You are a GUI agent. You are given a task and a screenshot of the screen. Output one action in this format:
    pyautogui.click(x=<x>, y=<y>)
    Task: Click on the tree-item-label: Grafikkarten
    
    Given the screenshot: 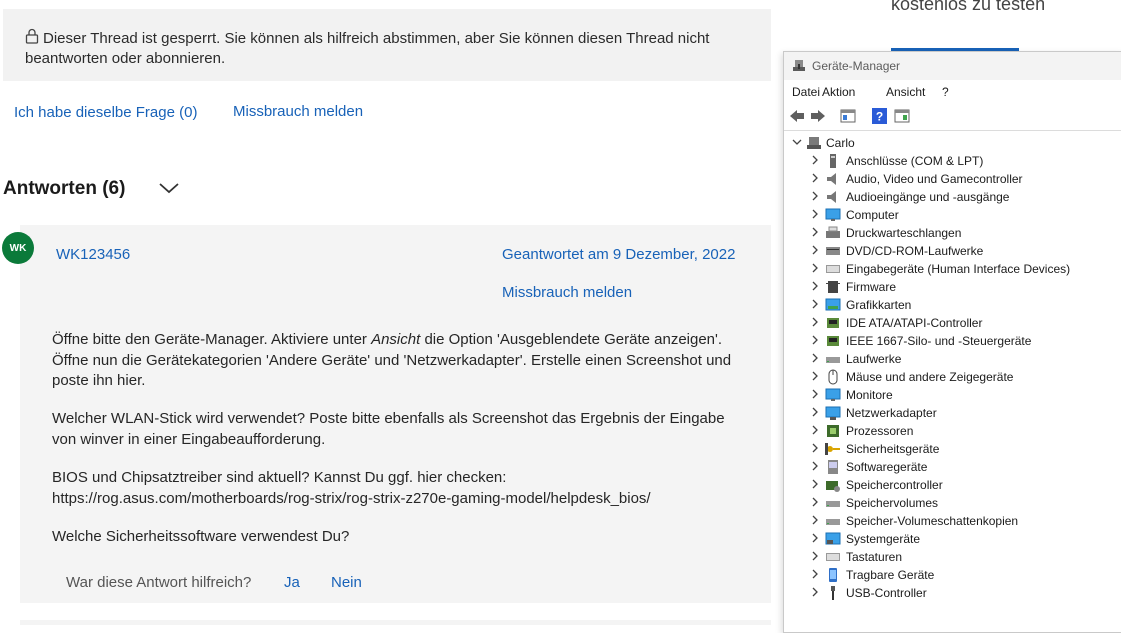 What is the action you would take?
    pyautogui.click(x=879, y=305)
    